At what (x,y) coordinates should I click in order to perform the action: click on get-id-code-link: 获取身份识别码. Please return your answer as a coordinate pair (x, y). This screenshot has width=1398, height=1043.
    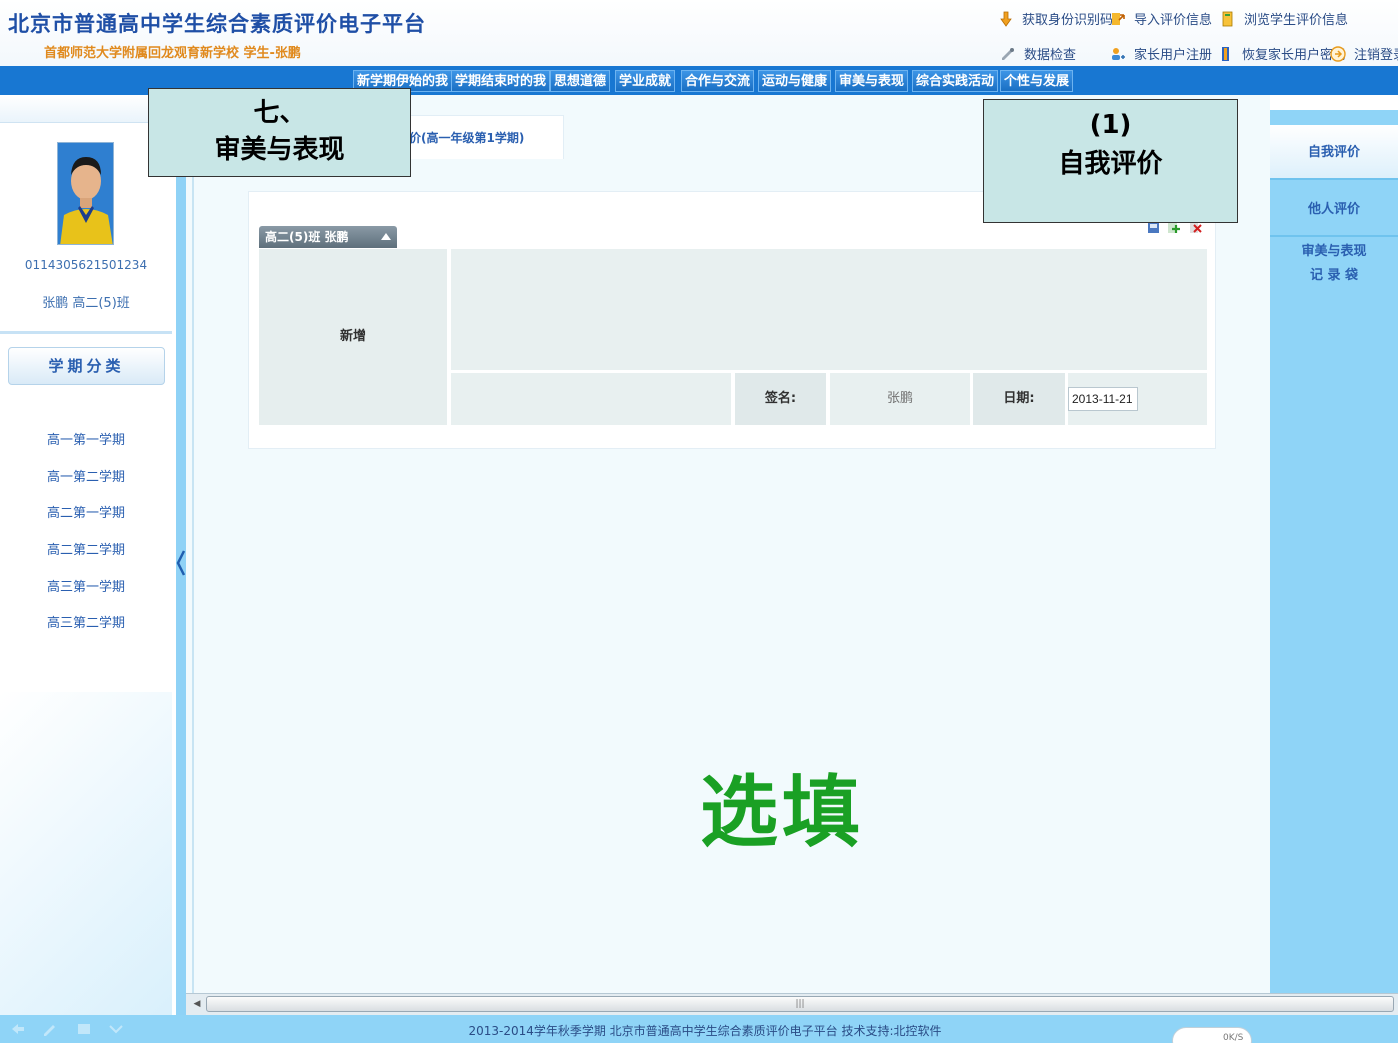
    Looking at the image, I should click on (1055, 18).